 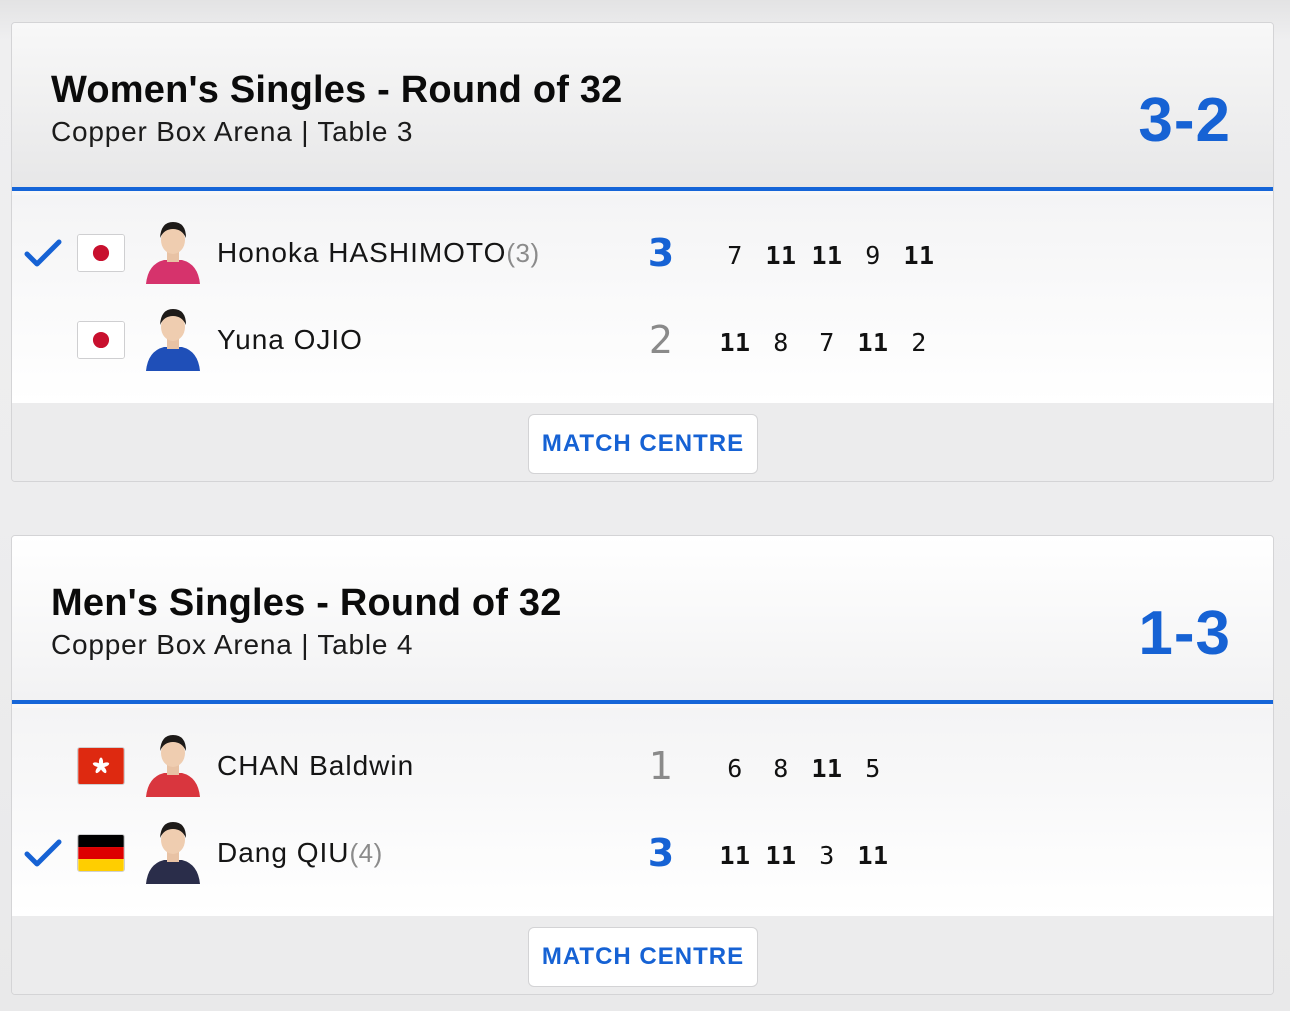 What do you see at coordinates (873, 255) in the screenshot?
I see `game-score: 9` at bounding box center [873, 255].